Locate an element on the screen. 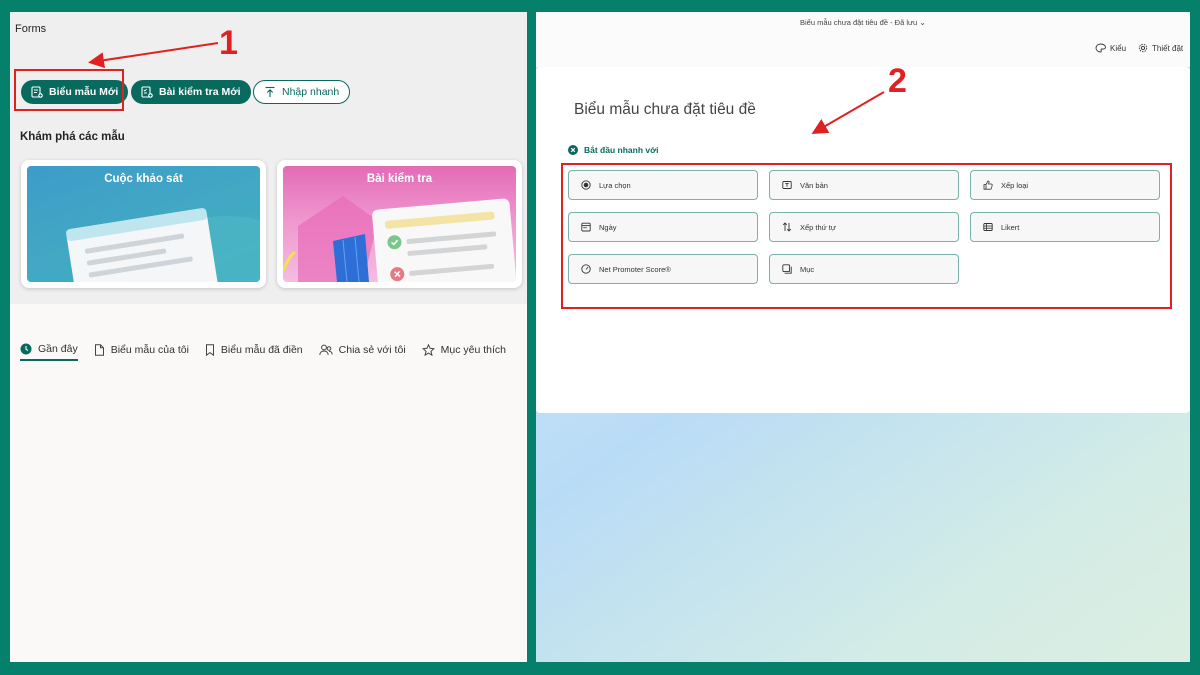 The image size is (1200, 675). survey-template-card: Cuộc khảo sát is located at coordinates (143, 224).